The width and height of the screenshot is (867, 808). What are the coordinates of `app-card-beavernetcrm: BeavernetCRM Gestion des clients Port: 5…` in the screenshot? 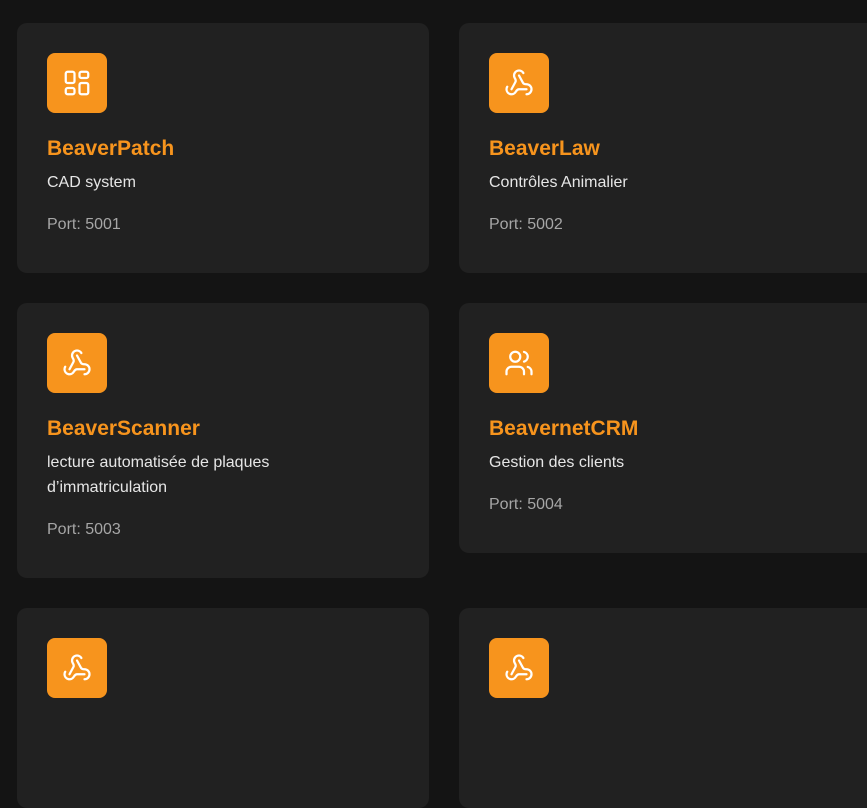 It's located at (663, 428).